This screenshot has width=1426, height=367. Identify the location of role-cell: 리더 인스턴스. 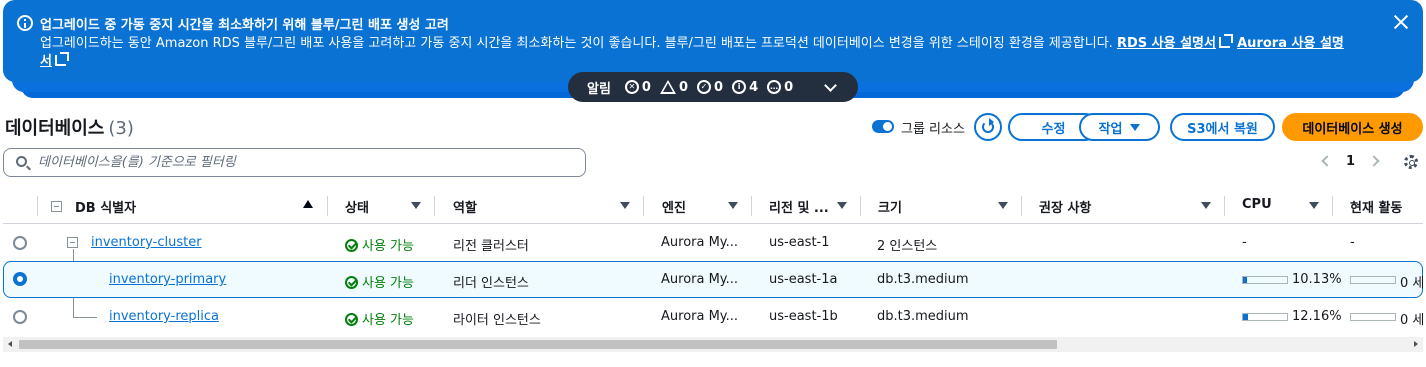
(491, 283).